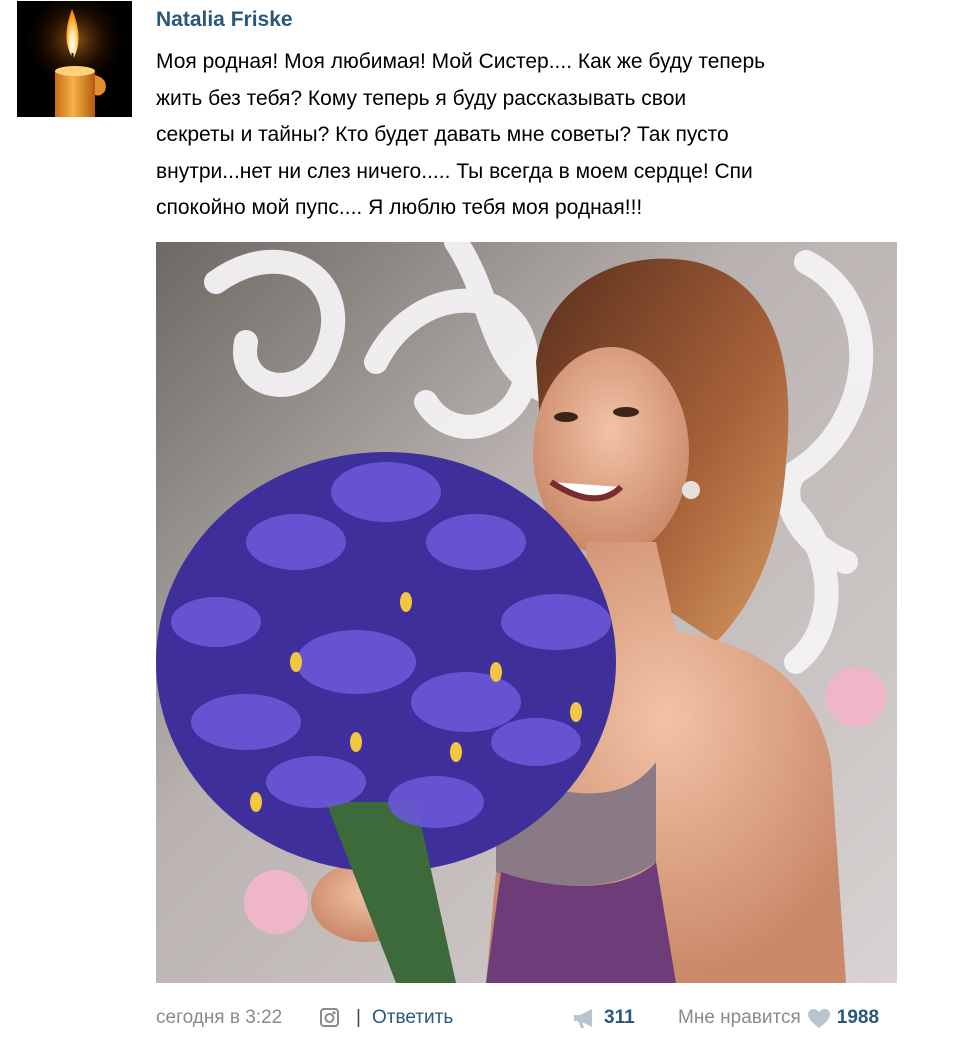 Image resolution: width=959 pixels, height=1059 pixels. What do you see at coordinates (219, 1018) in the screenshot?
I see `post-timestamp: сегодня в 3:22` at bounding box center [219, 1018].